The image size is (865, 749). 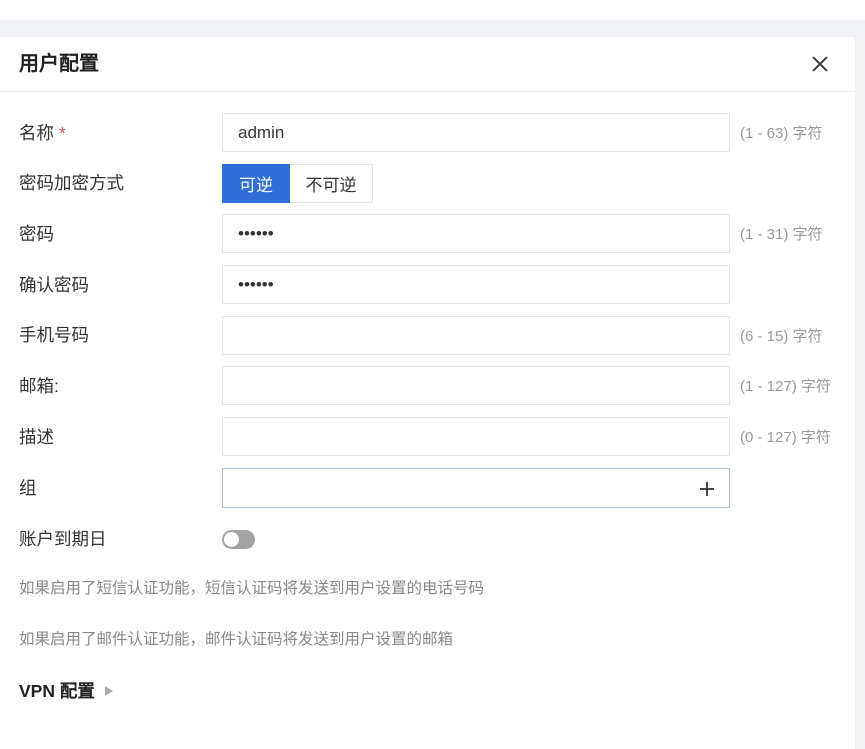 What do you see at coordinates (785, 387) in the screenshot?
I see `email-length-hint: (1 - 127) 字符` at bounding box center [785, 387].